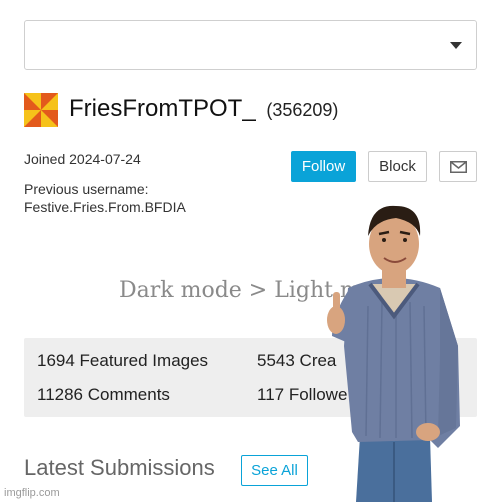  I want to click on previous-username-label: Previous username:, so click(86, 189).